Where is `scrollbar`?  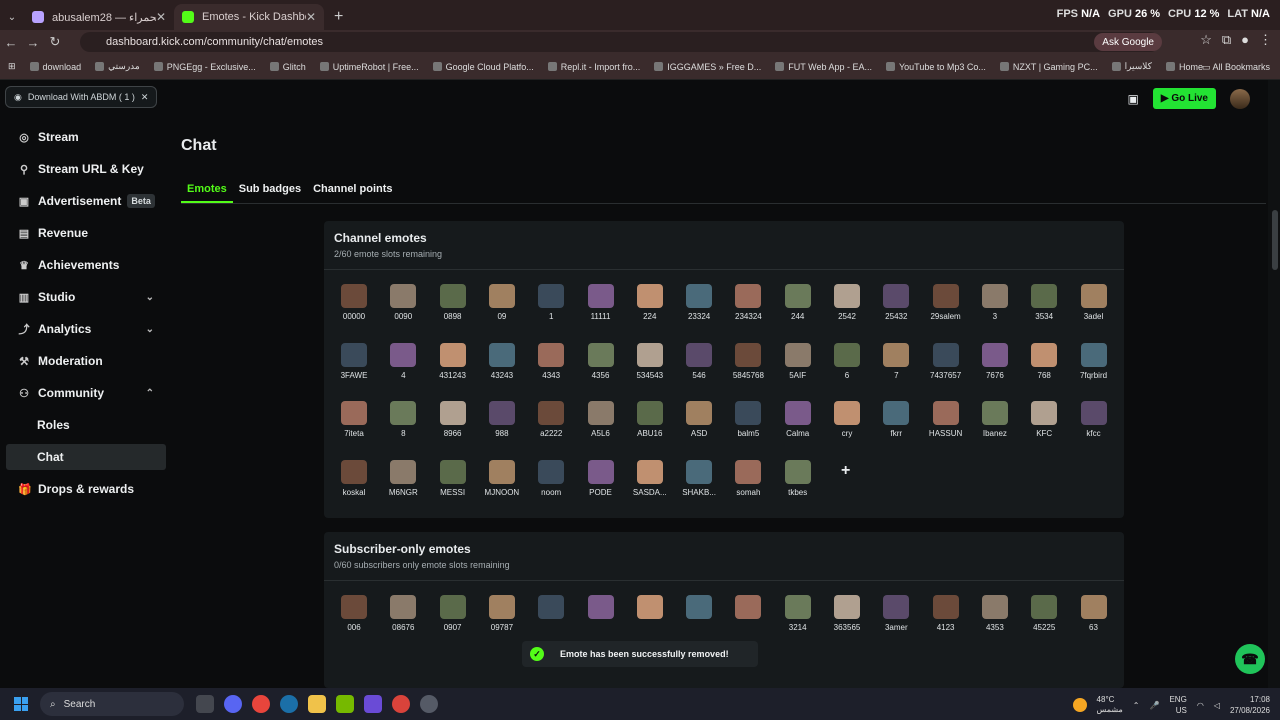
scrollbar is located at coordinates (1274, 384).